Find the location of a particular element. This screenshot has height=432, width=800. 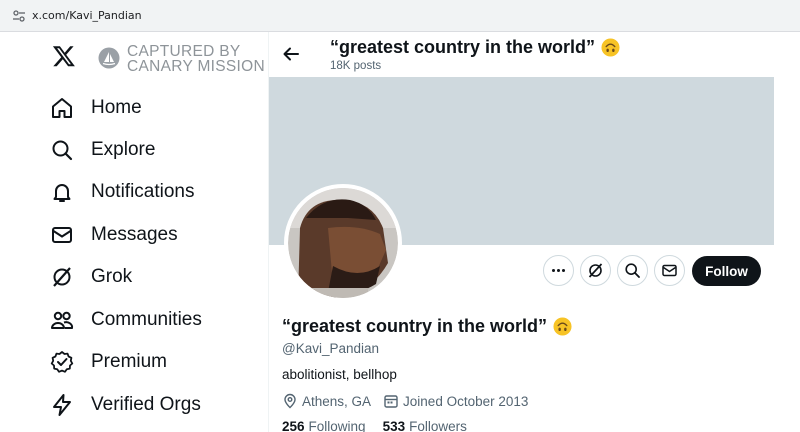

sidebar-item-messages: Messages is located at coordinates (114, 235).